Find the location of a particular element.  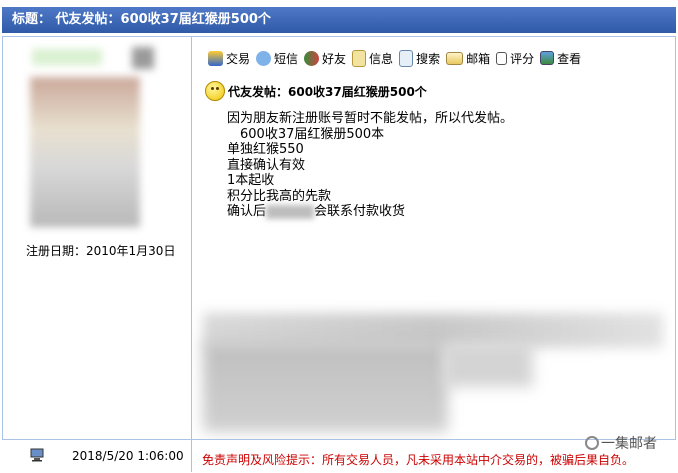

info-icon is located at coordinates (359, 58).